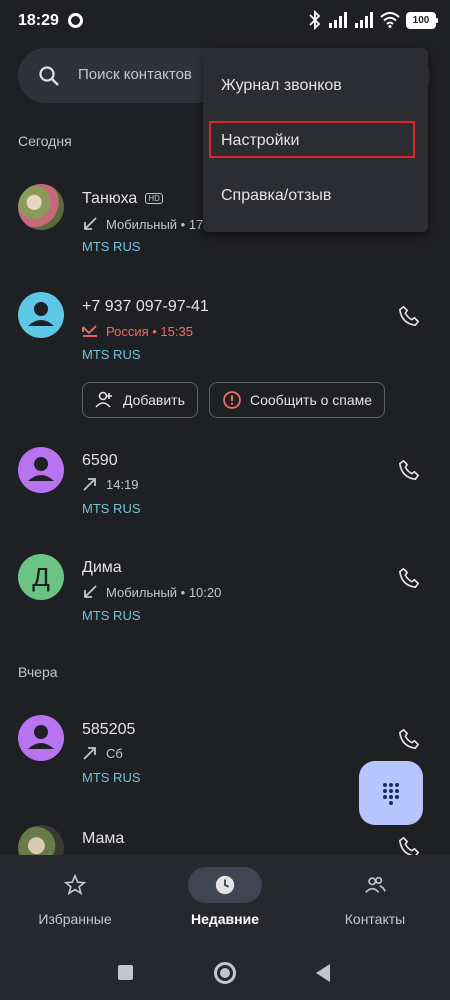  I want to click on call-detail: Мобильный • 17, so click(142, 224).